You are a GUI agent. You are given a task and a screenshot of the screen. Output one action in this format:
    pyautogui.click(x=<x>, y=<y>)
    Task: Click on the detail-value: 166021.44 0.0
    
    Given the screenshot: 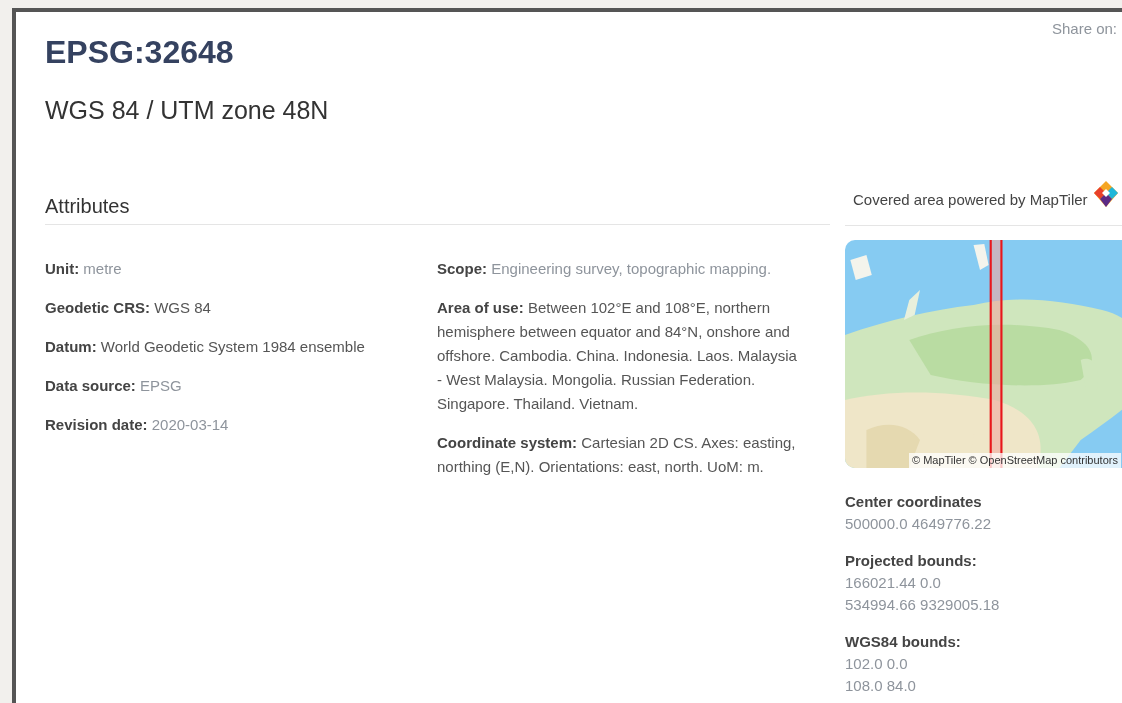 What is the action you would take?
    pyautogui.click(x=893, y=583)
    